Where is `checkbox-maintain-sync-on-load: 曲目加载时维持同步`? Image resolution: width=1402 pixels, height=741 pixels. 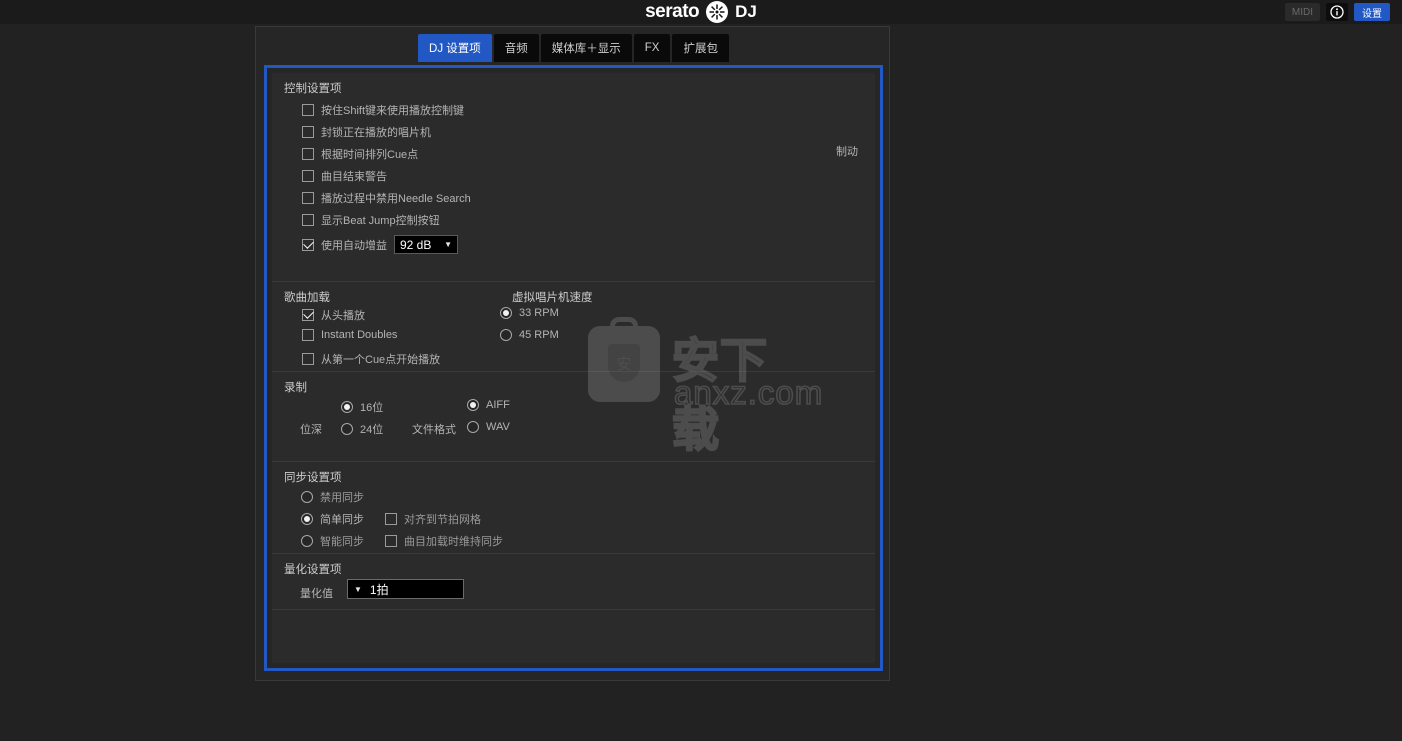 checkbox-maintain-sync-on-load: 曲目加载时维持同步 is located at coordinates (444, 541).